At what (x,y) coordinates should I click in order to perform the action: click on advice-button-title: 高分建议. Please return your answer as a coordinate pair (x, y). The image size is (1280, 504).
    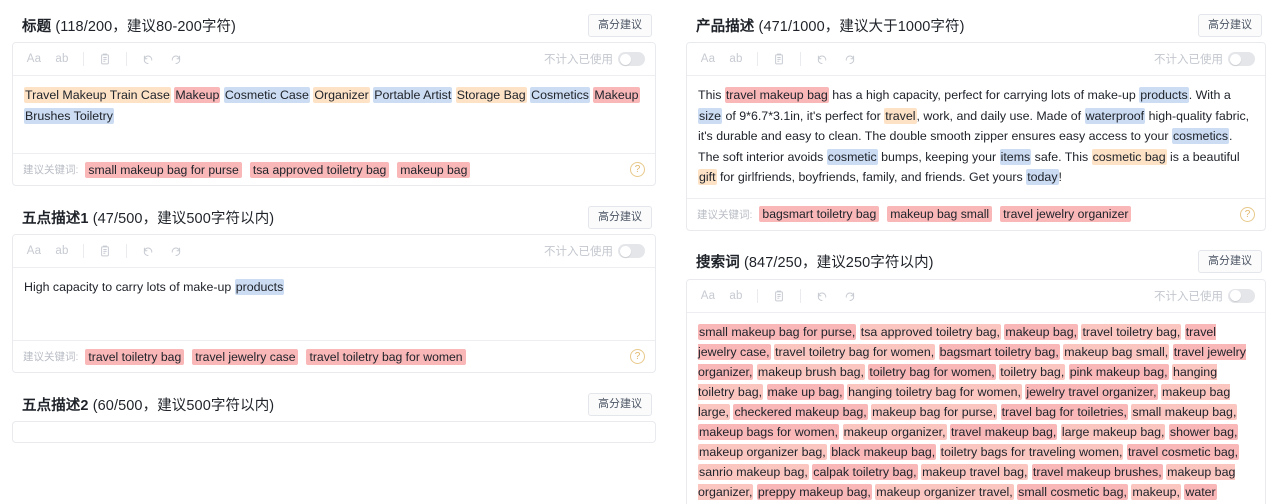
    Looking at the image, I should click on (620, 25).